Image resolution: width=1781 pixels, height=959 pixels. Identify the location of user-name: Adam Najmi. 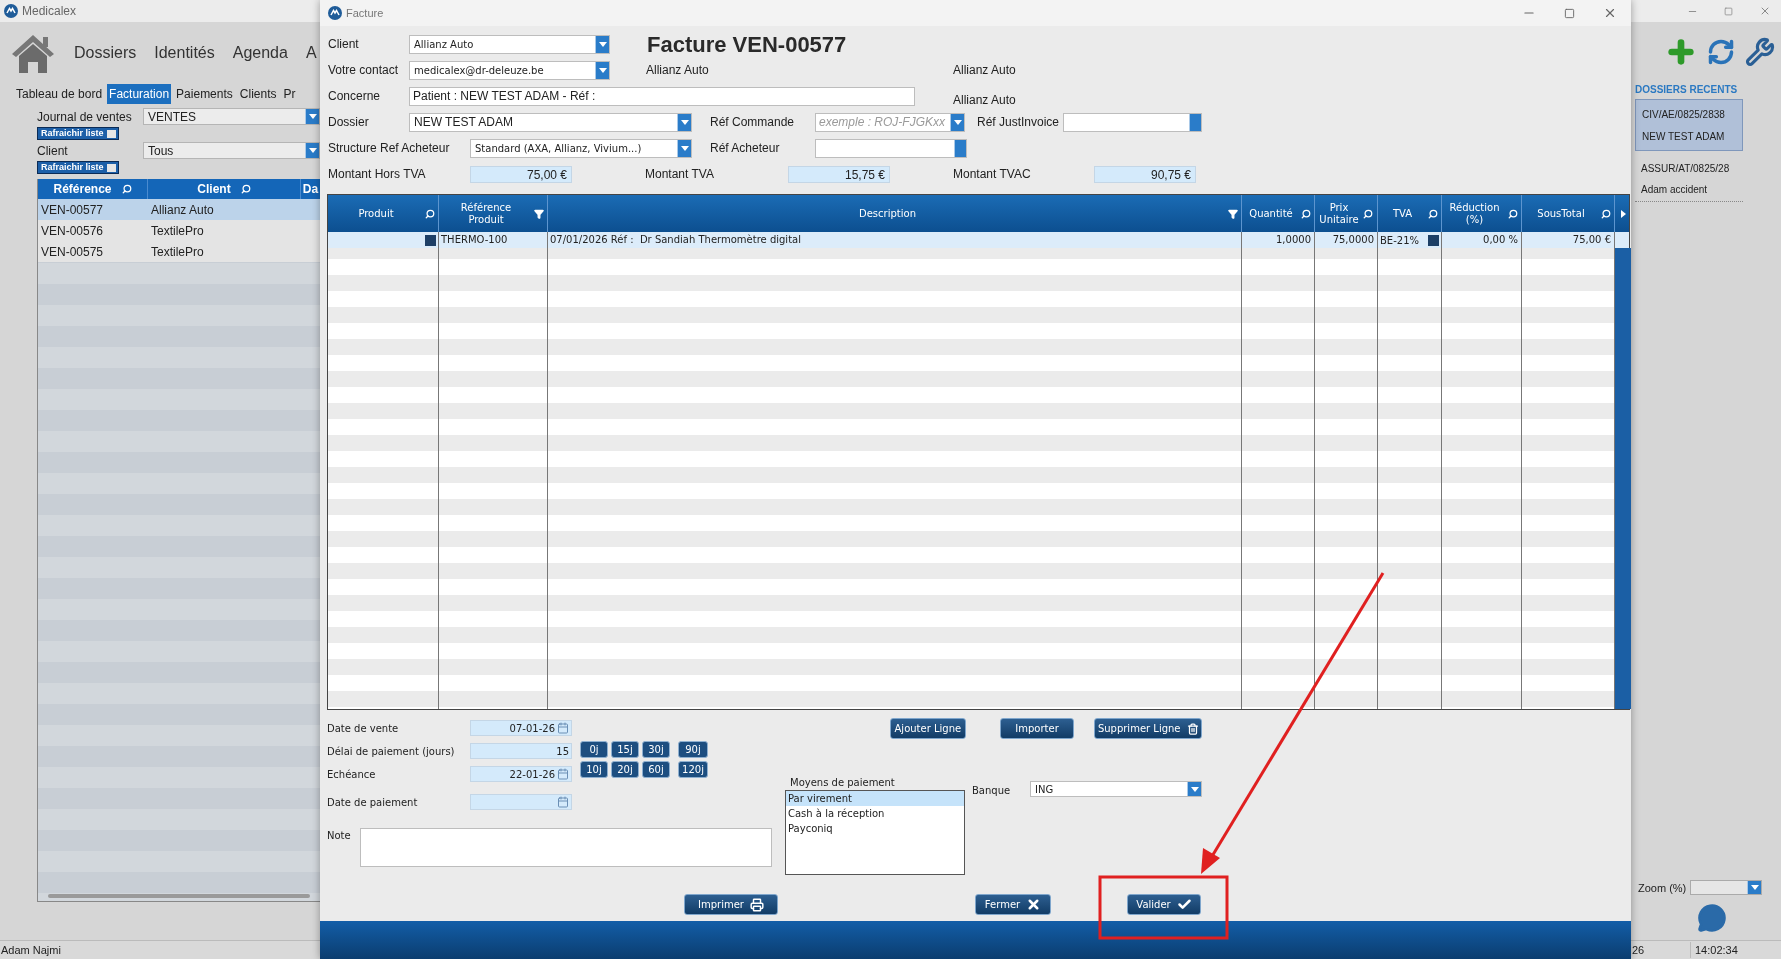
(31, 950).